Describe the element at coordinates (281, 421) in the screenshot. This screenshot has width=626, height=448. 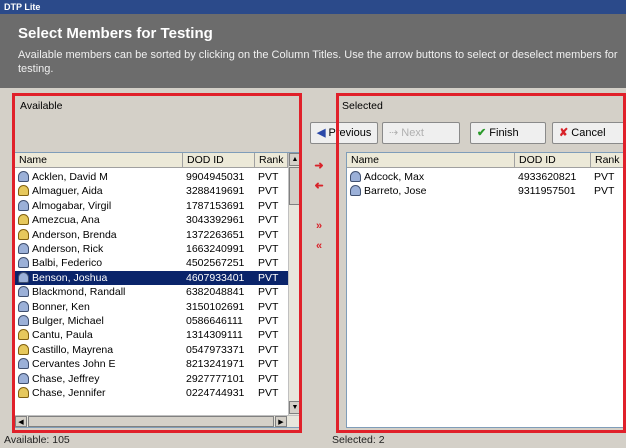
I see `scroll-right-button: ▶` at that location.